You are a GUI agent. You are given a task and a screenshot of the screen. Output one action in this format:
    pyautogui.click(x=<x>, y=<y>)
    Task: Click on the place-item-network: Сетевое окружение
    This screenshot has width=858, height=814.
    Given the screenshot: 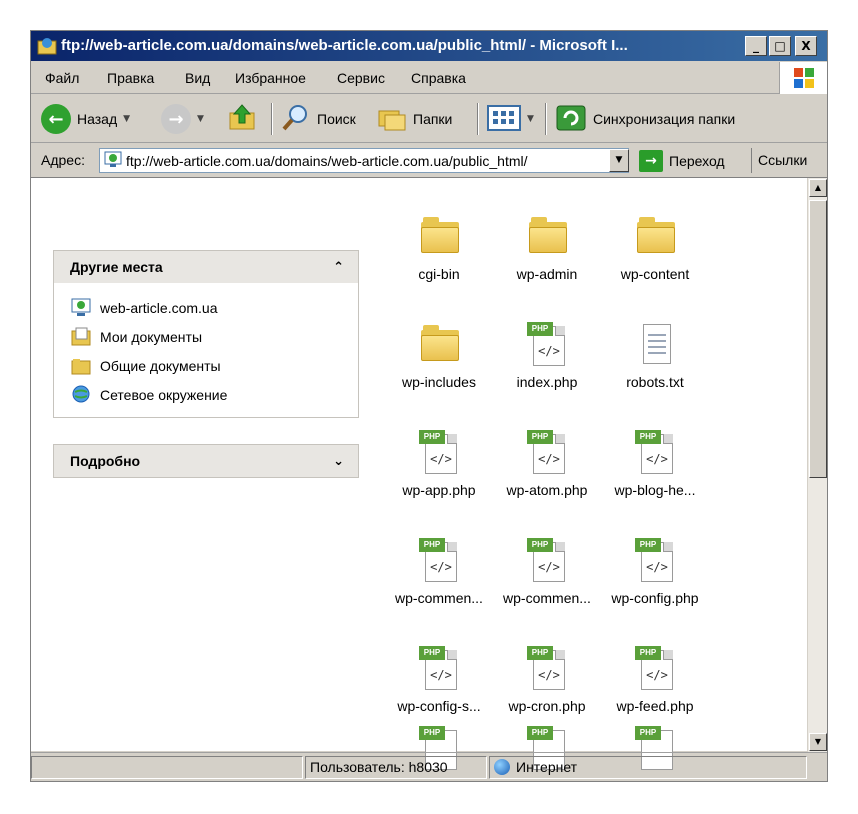 What is the action you would take?
    pyautogui.click(x=206, y=394)
    